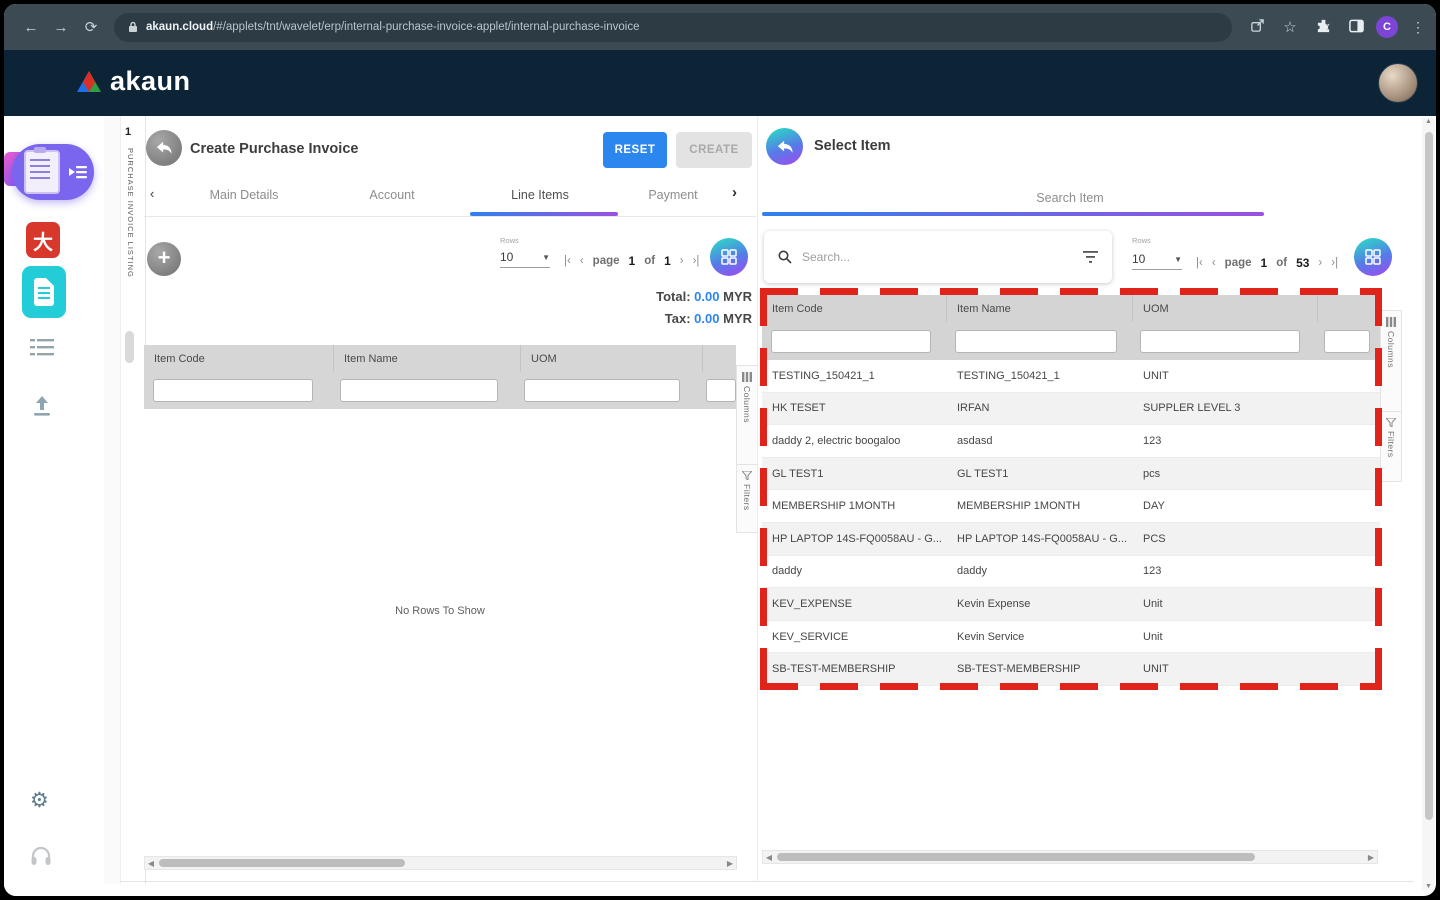 This screenshot has height=900, width=1440. What do you see at coordinates (1152, 571) in the screenshot?
I see `cell-uom: 123` at bounding box center [1152, 571].